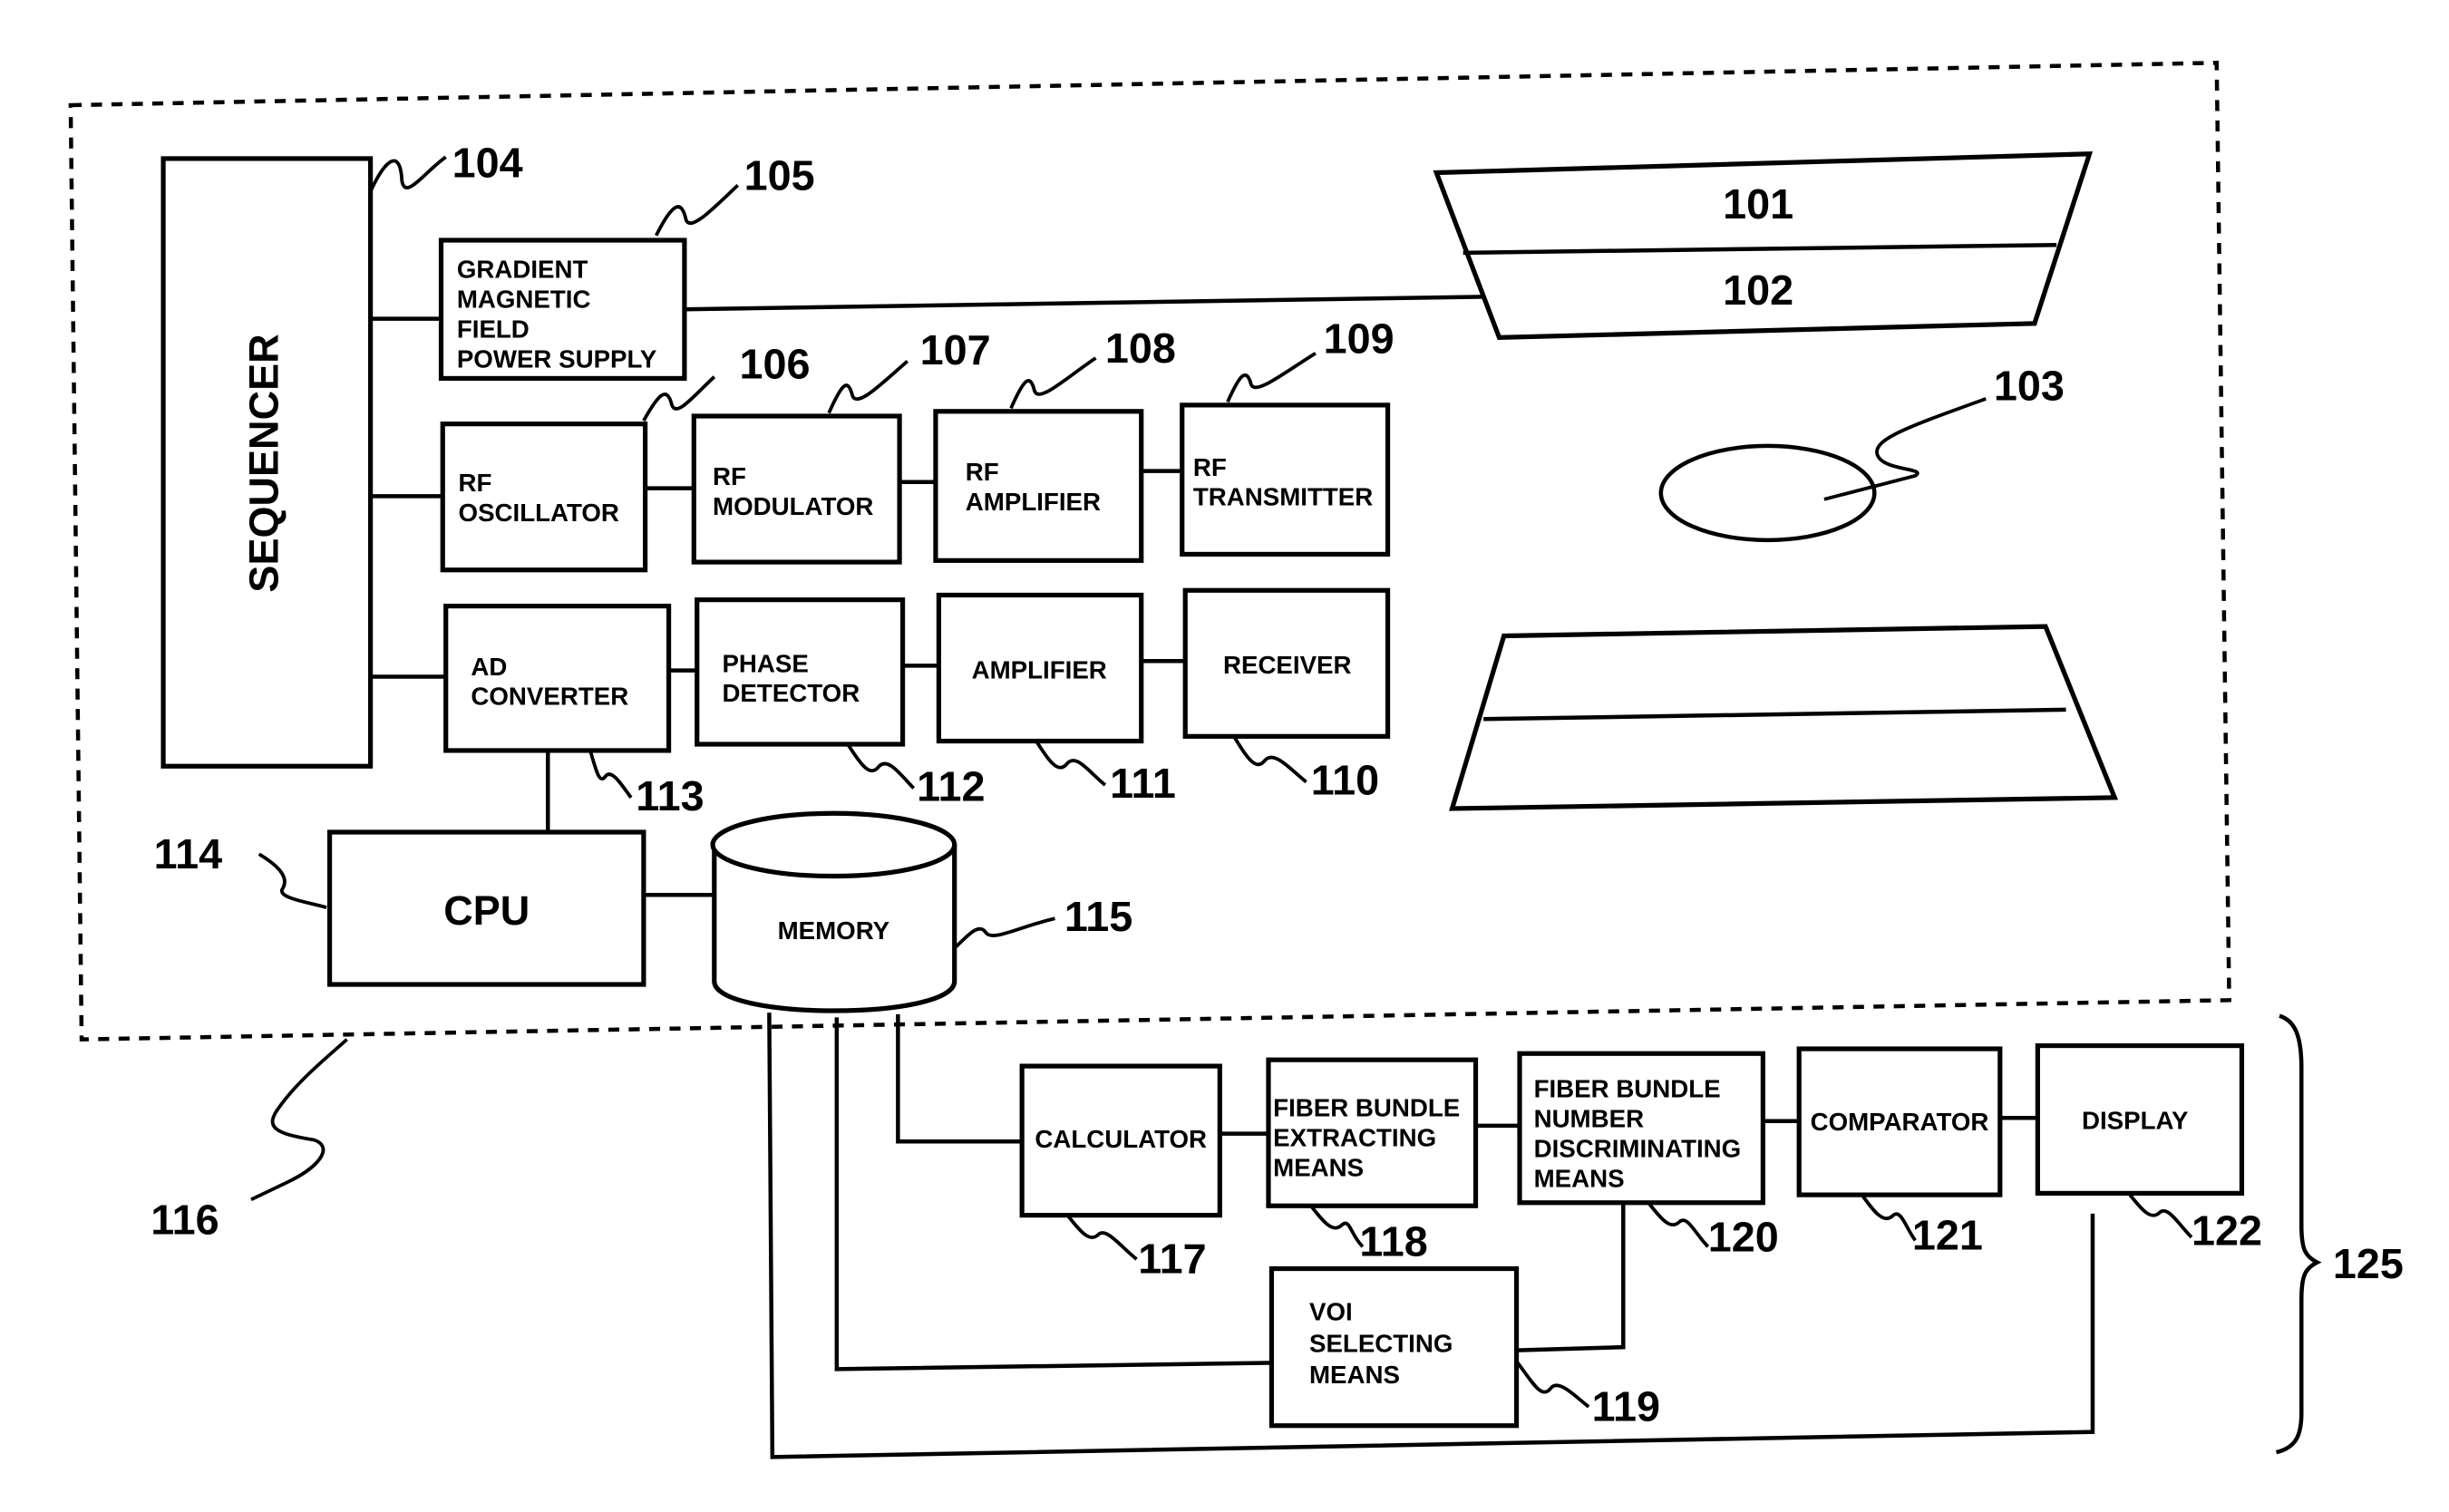 Image resolution: width=2449 pixels, height=1512 pixels. I want to click on receiver-block: RECEIVER, so click(1286, 663).